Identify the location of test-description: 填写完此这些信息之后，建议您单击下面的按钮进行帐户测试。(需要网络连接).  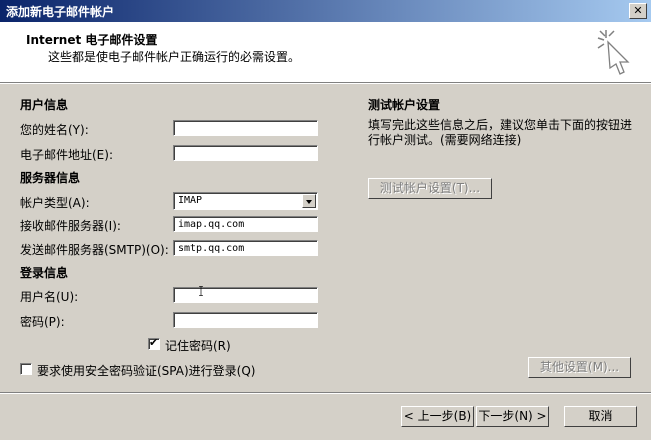
(500, 132).